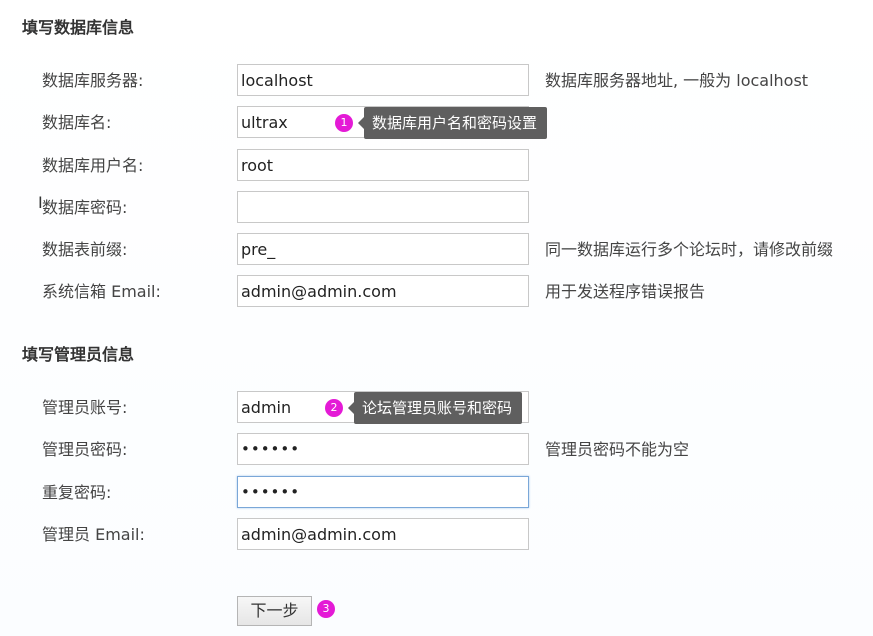 Image resolution: width=873 pixels, height=636 pixels. I want to click on annotation-tooltip-1: 数据库用户名和密码设置, so click(452, 123).